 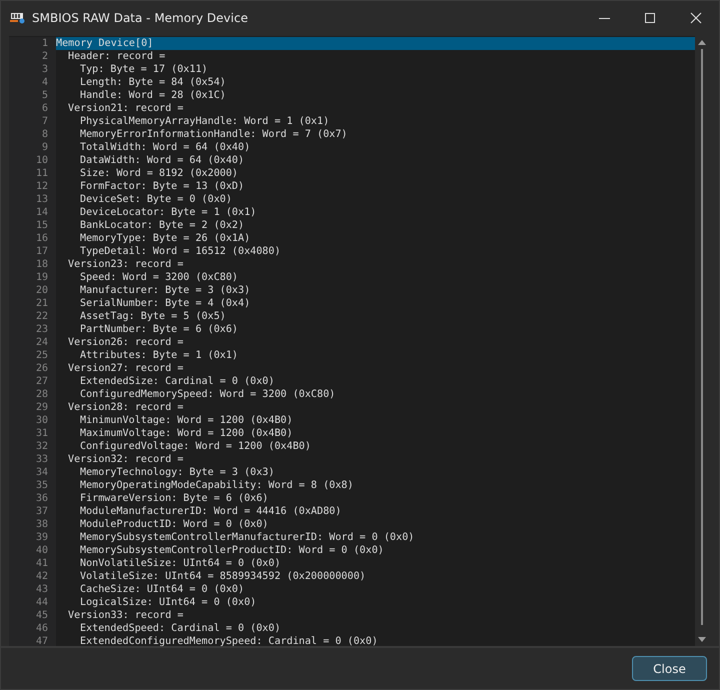 What do you see at coordinates (702, 42) in the screenshot?
I see `scroll-up-icon` at bounding box center [702, 42].